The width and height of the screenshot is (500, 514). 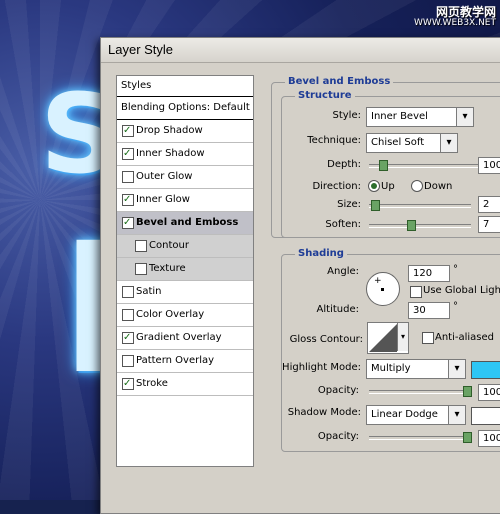 I want to click on gloss-contour-picker: ▾, so click(x=388, y=338).